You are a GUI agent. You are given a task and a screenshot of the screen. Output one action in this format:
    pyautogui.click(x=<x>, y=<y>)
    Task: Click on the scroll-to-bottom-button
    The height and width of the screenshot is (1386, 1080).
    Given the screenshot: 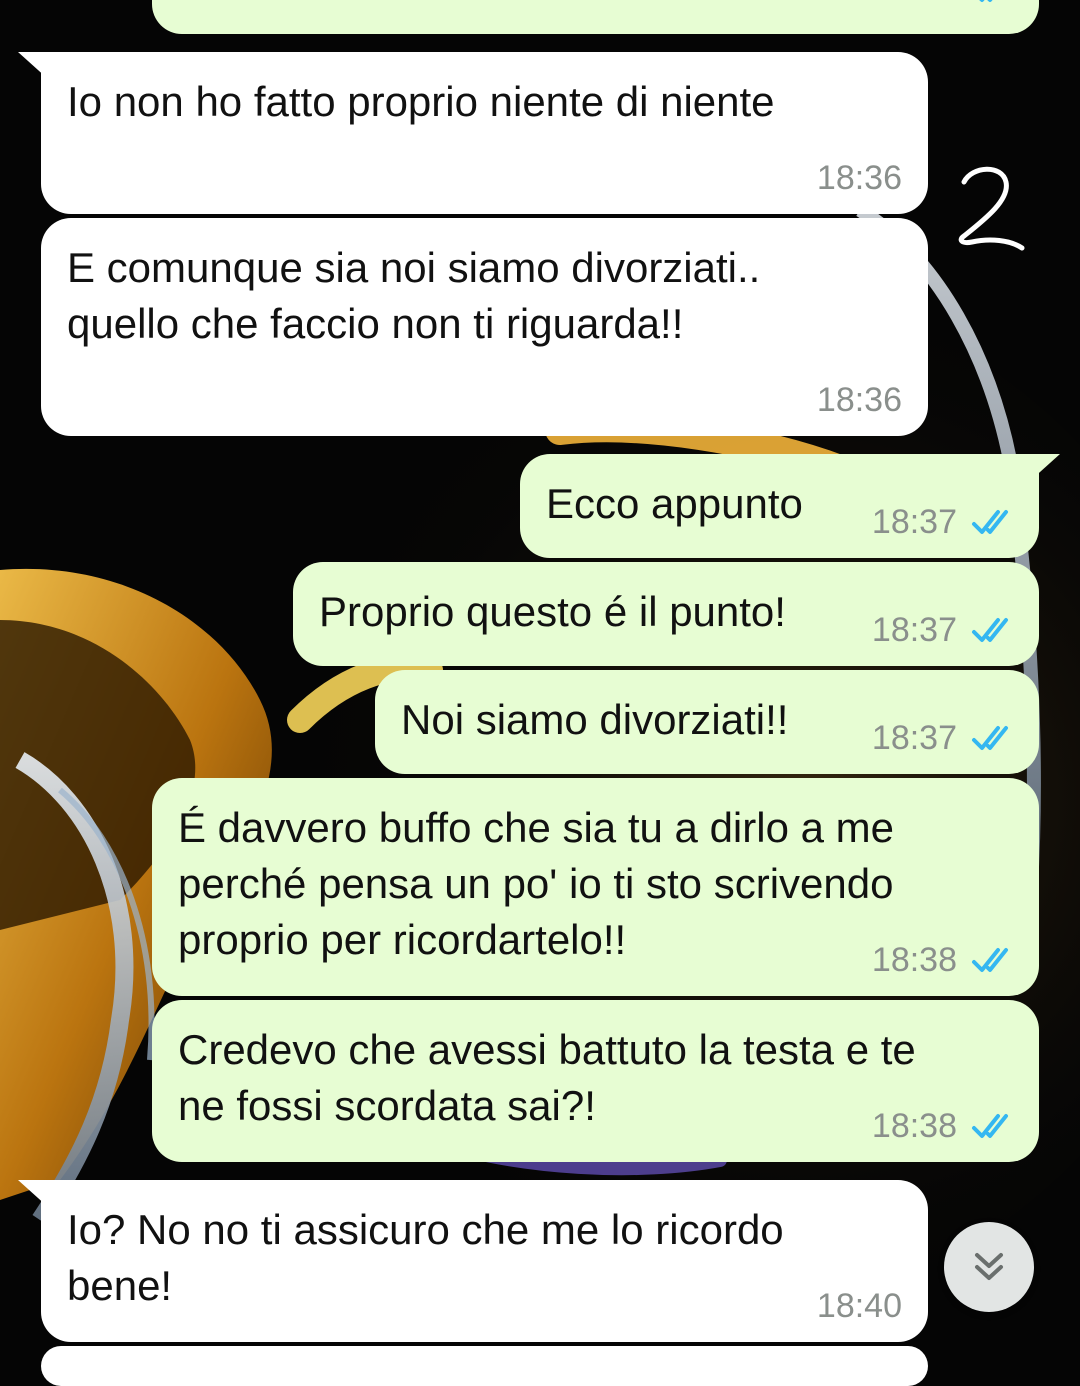 What is the action you would take?
    pyautogui.click(x=989, y=1267)
    